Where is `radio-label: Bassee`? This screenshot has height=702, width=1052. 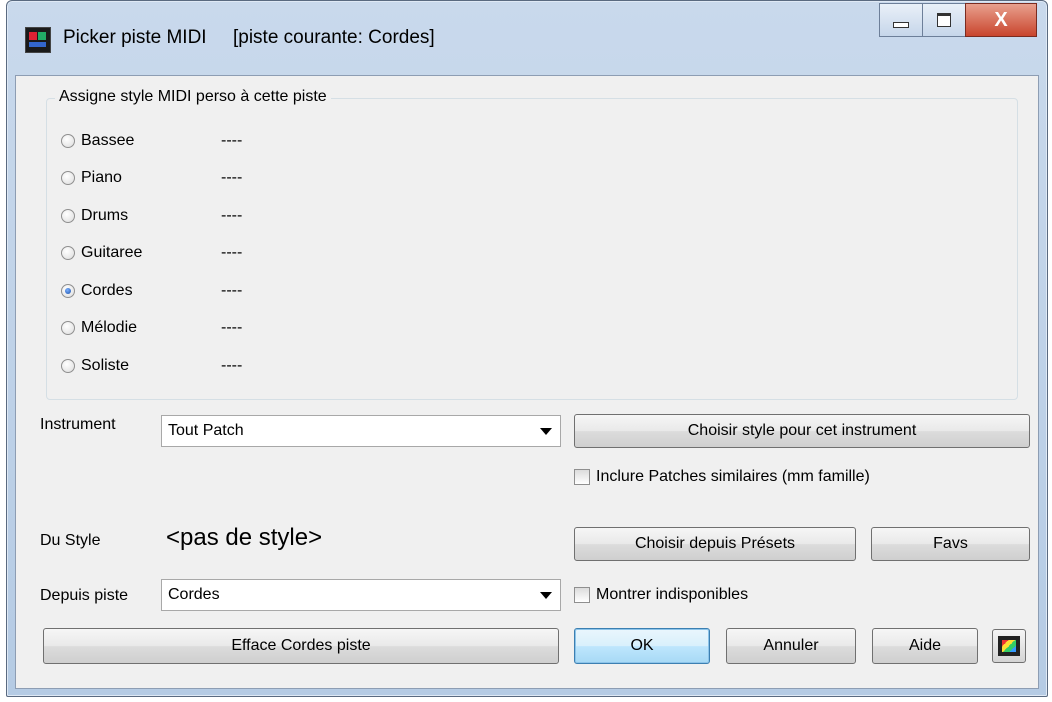
radio-label: Bassee is located at coordinates (108, 140).